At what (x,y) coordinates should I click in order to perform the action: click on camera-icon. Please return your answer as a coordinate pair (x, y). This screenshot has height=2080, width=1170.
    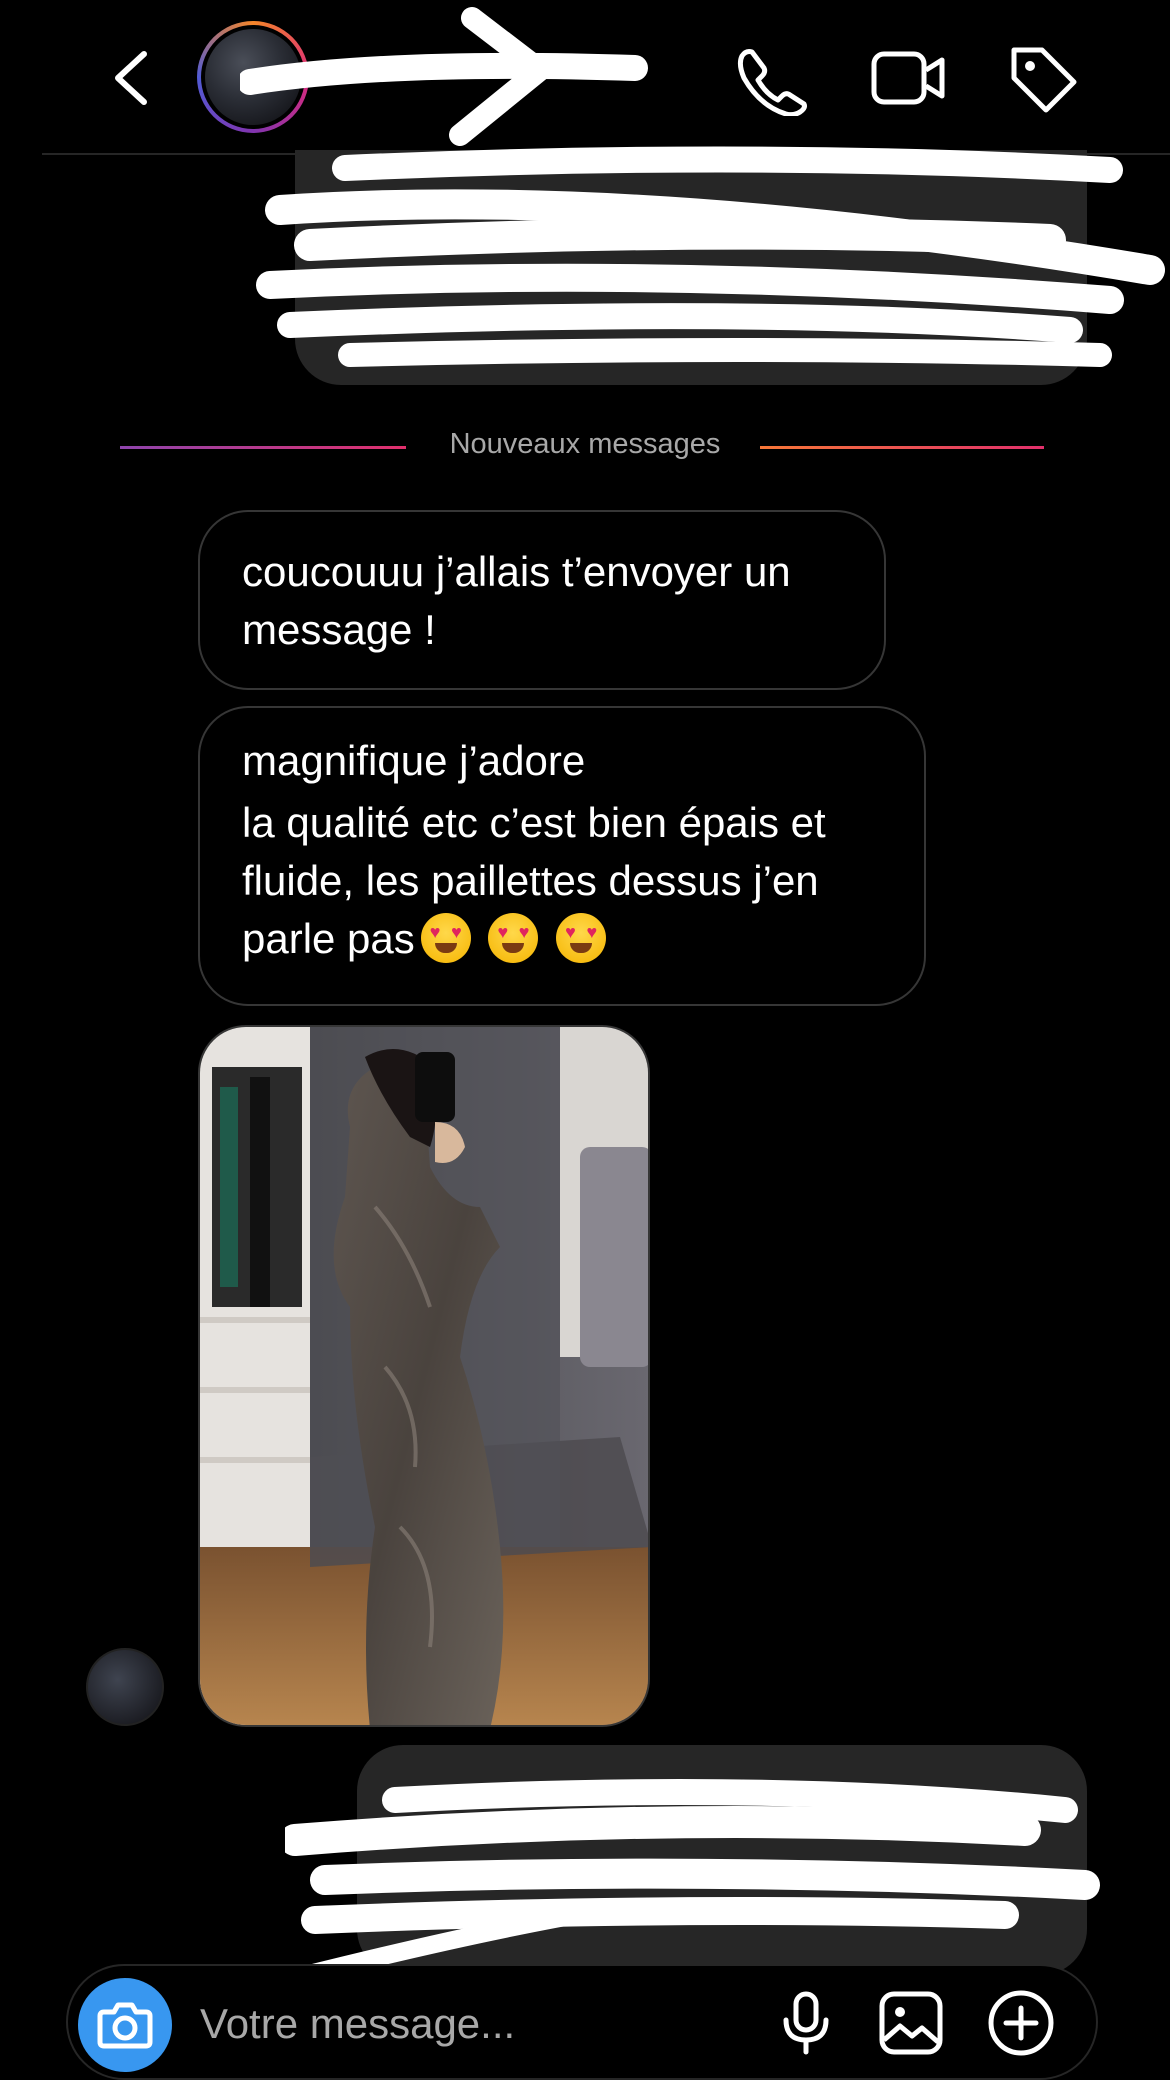
    Looking at the image, I should click on (125, 2025).